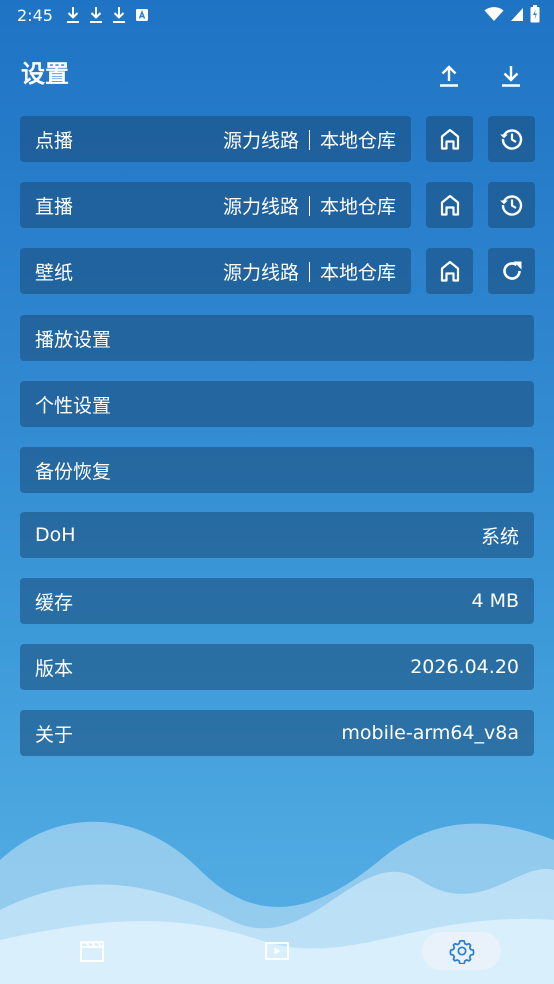  What do you see at coordinates (54, 272) in the screenshot?
I see `row-label: 壁纸` at bounding box center [54, 272].